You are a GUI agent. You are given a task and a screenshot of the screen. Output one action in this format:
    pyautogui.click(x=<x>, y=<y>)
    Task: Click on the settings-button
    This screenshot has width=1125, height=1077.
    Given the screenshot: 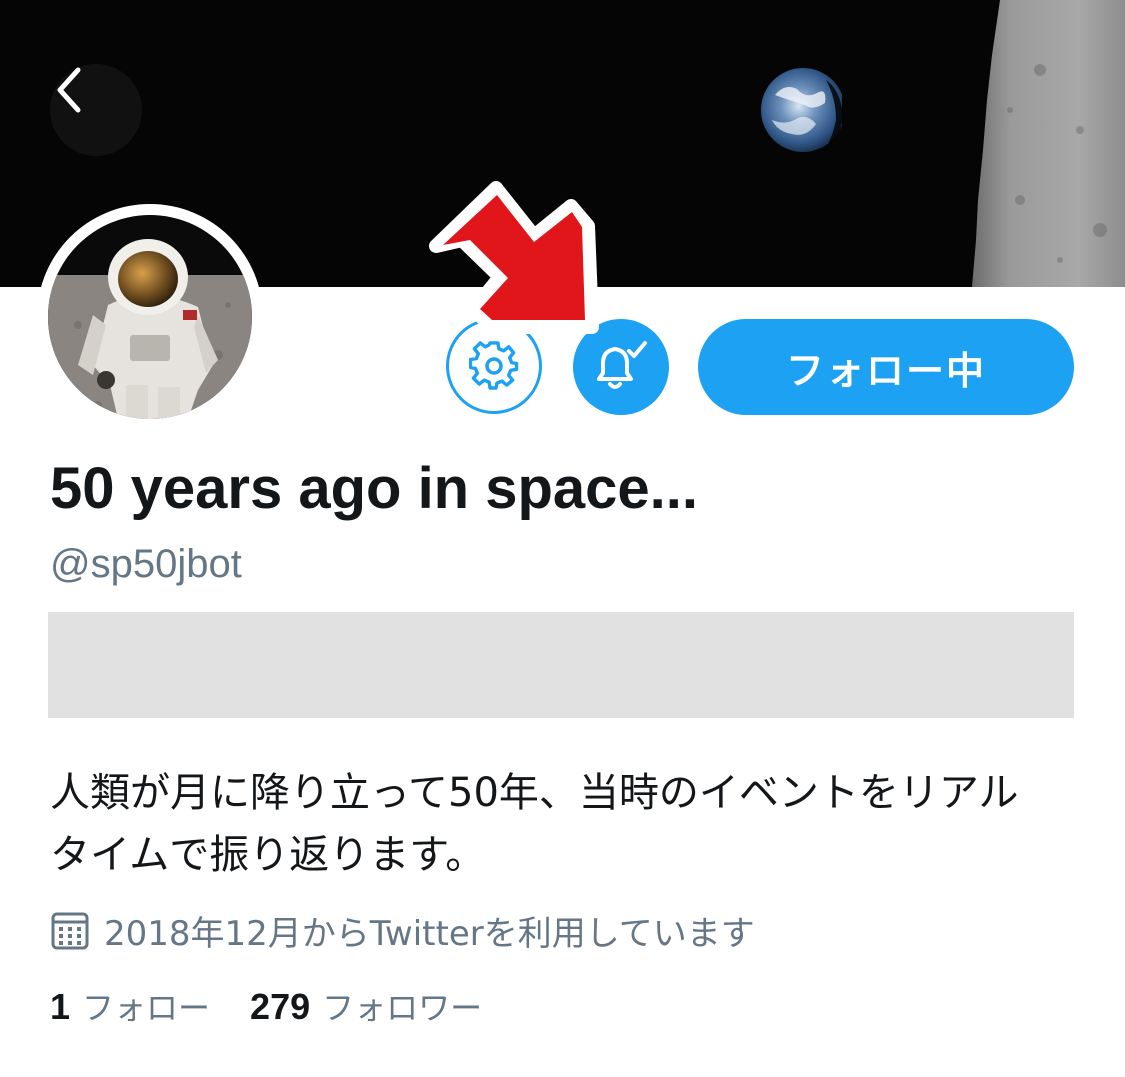 What is the action you would take?
    pyautogui.click(x=494, y=366)
    